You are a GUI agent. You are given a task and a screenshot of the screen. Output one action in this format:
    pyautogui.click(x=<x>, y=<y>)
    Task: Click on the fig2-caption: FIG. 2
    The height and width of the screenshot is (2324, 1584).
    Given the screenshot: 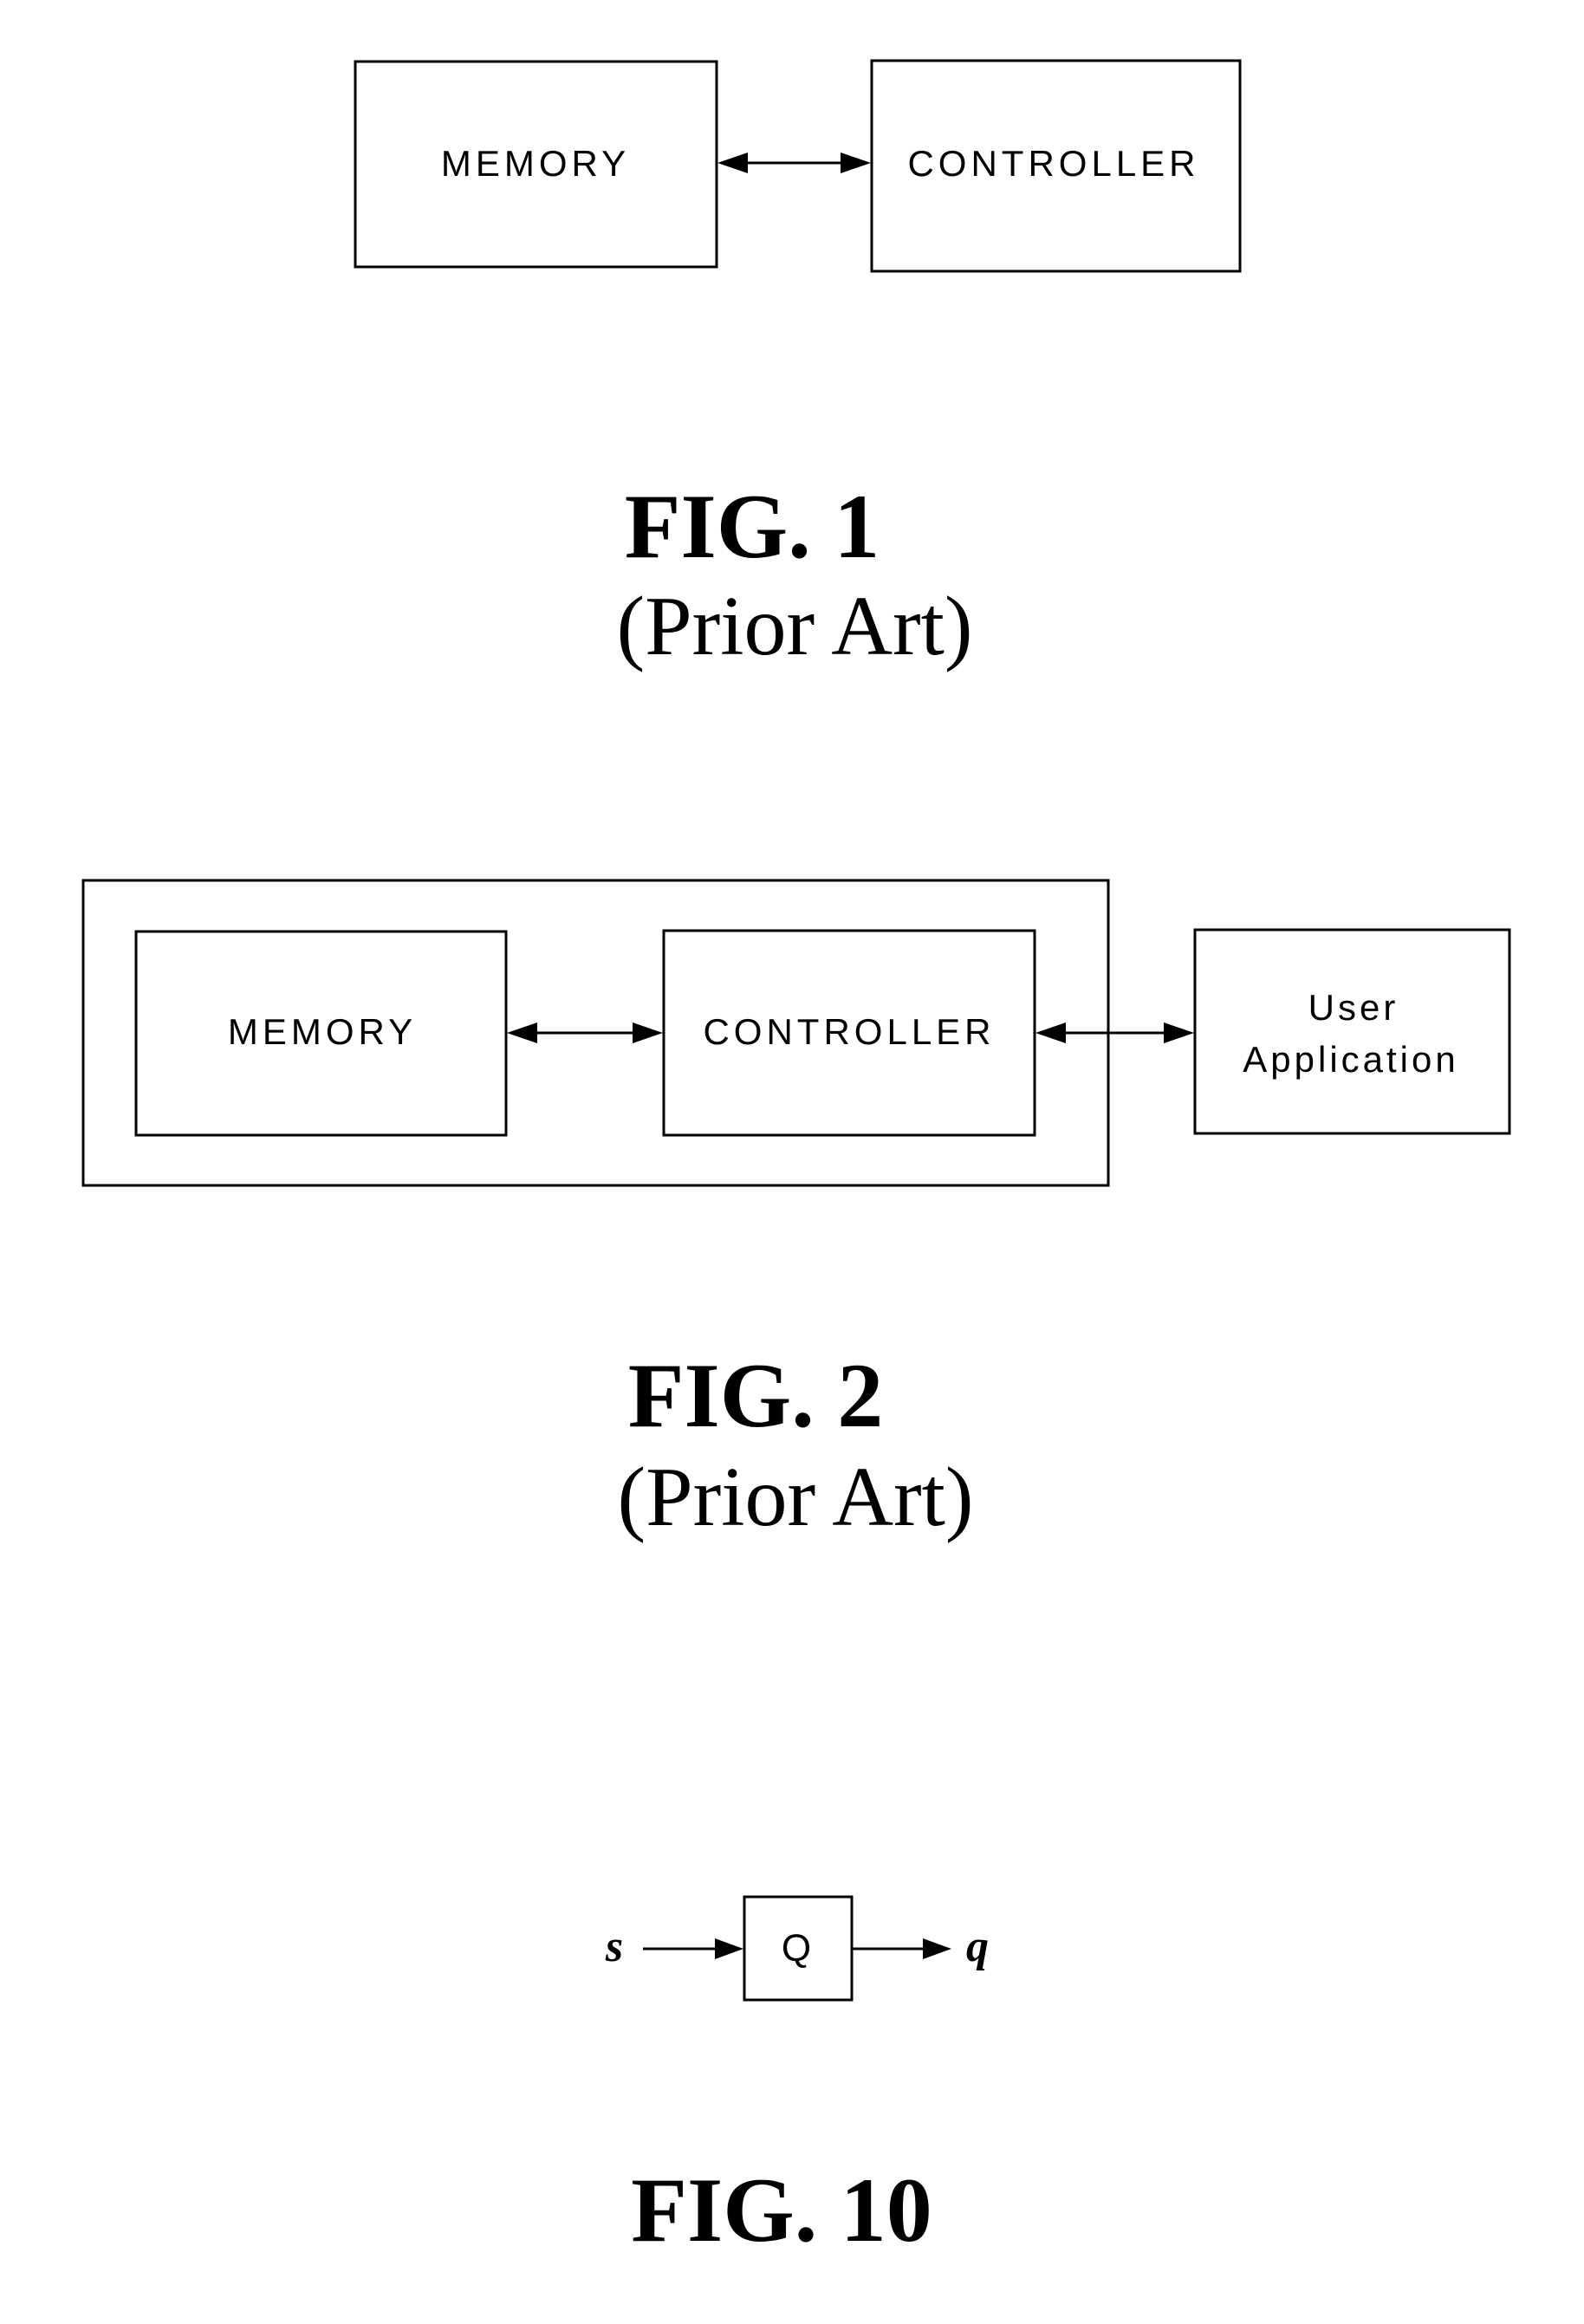 What is the action you would take?
    pyautogui.click(x=755, y=1395)
    